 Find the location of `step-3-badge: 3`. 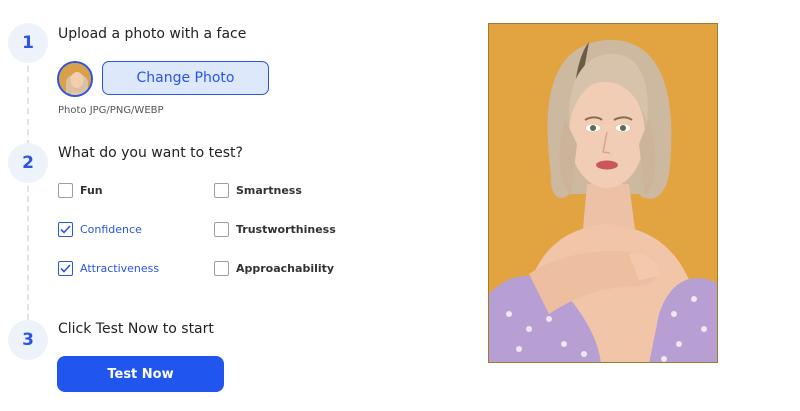

step-3-badge: 3 is located at coordinates (28, 340).